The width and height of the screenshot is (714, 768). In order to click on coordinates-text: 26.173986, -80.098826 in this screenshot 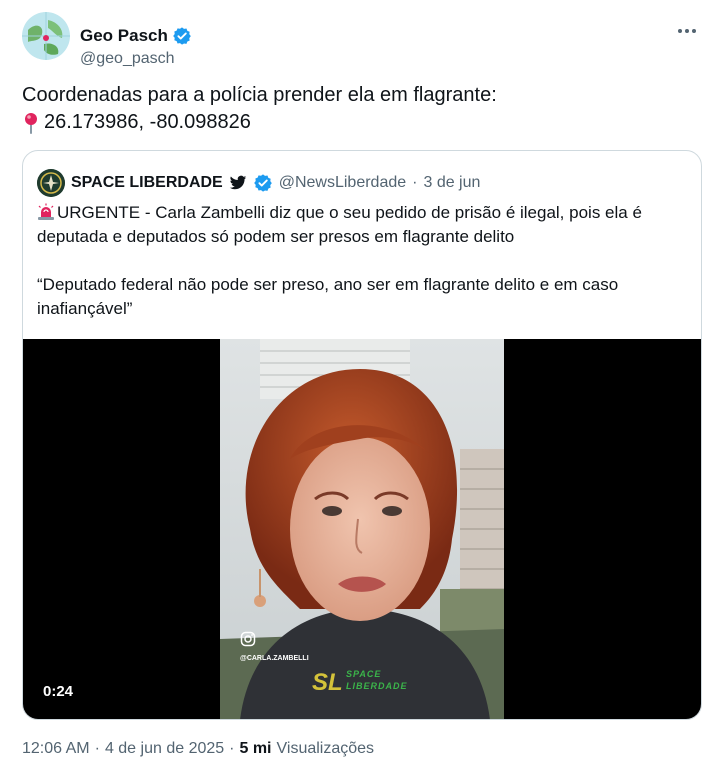, I will do `click(147, 122)`.